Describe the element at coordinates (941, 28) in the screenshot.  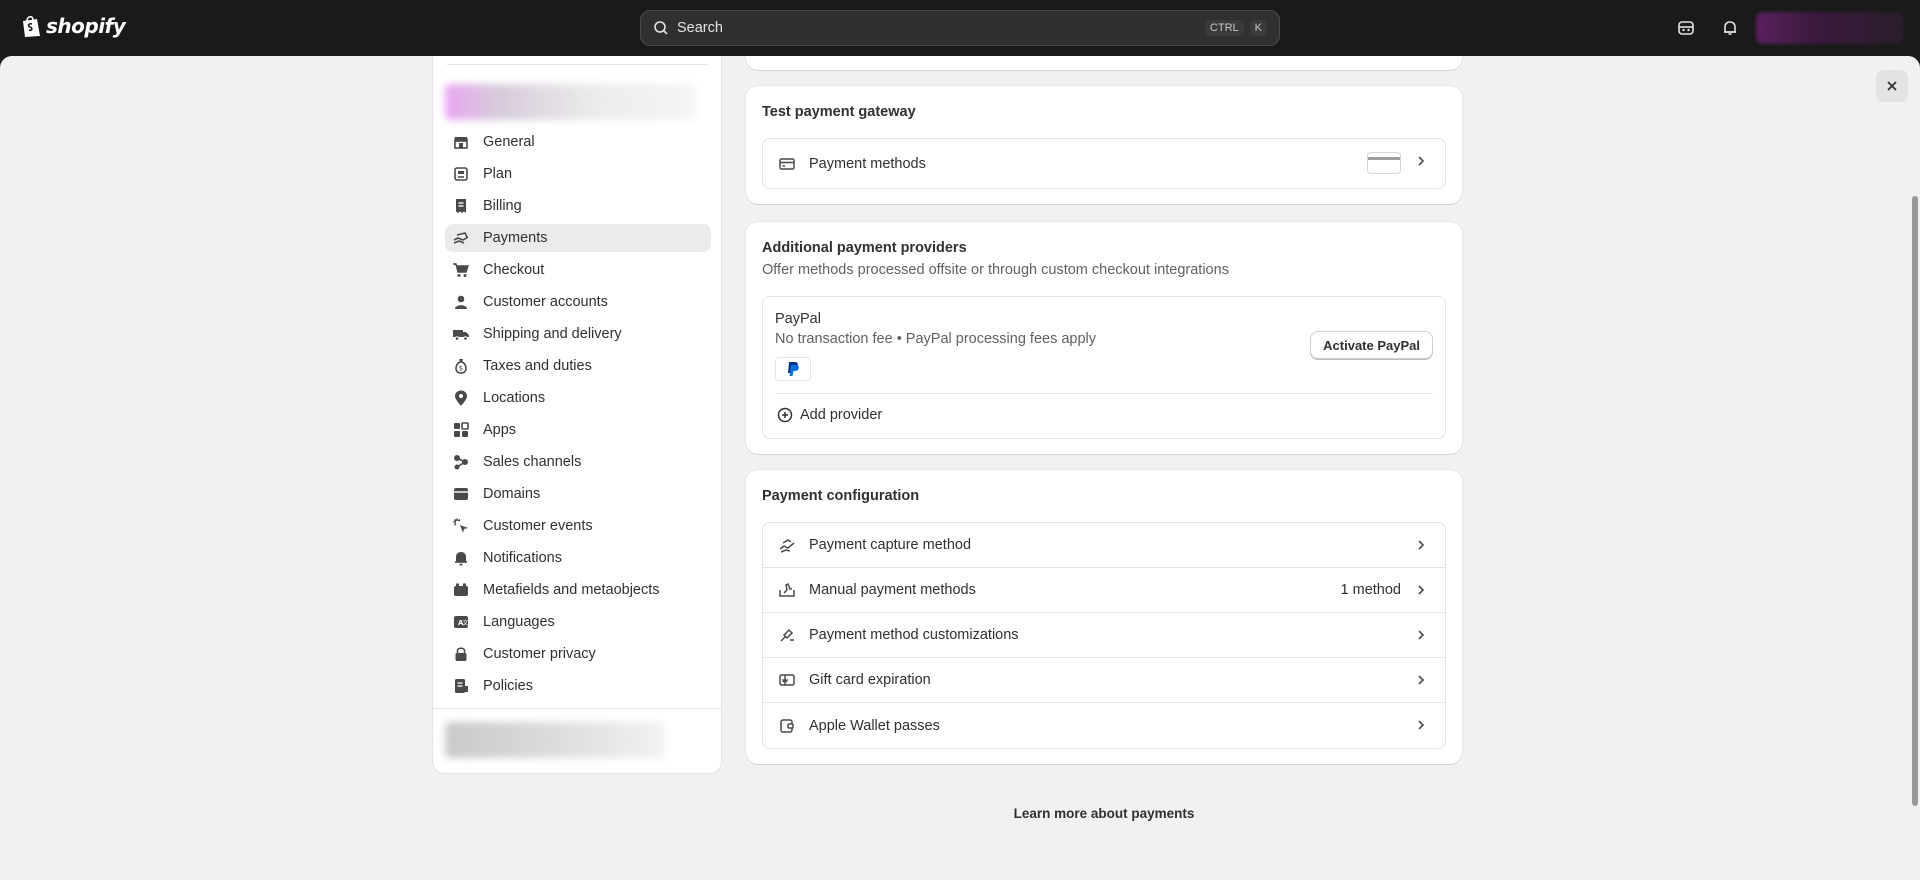
I see `search-input` at that location.